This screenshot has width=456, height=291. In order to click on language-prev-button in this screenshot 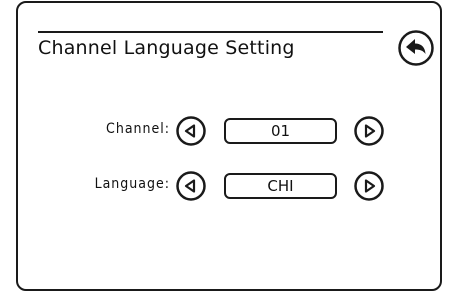, I will do `click(191, 186)`.